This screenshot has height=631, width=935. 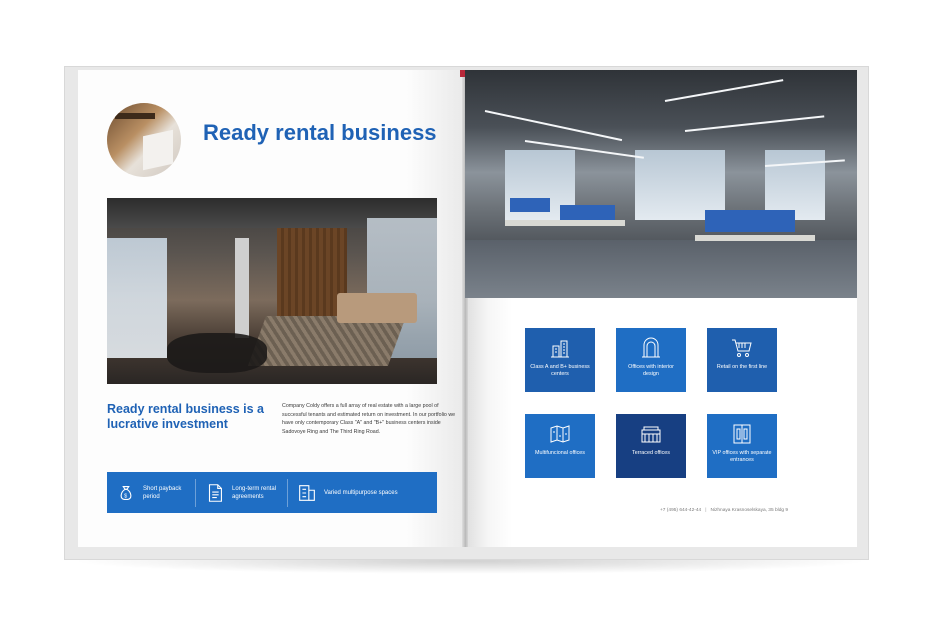 I want to click on feature-label: Long-term rental agreements, so click(x=254, y=492).